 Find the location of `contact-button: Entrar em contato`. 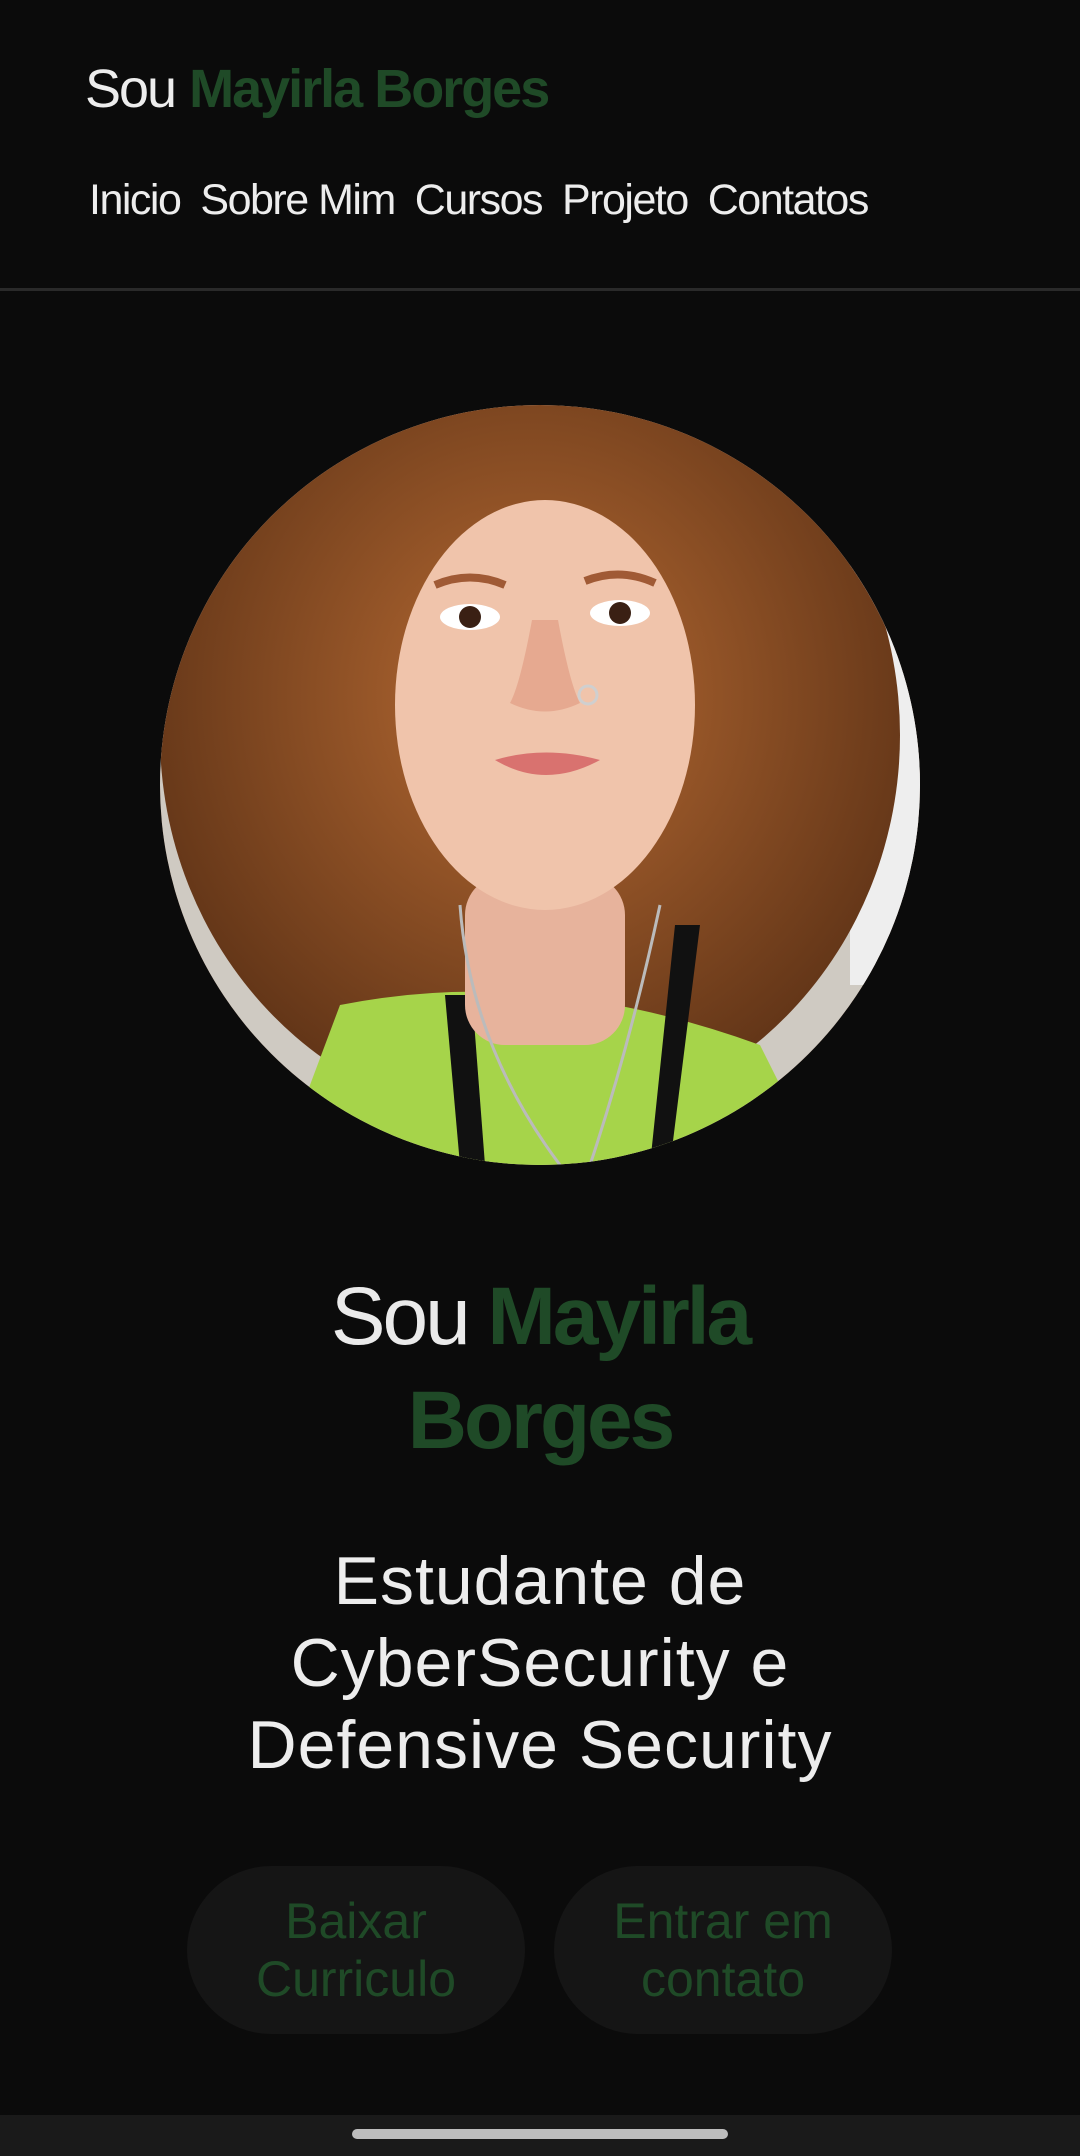

contact-button: Entrar em contato is located at coordinates (723, 1950).